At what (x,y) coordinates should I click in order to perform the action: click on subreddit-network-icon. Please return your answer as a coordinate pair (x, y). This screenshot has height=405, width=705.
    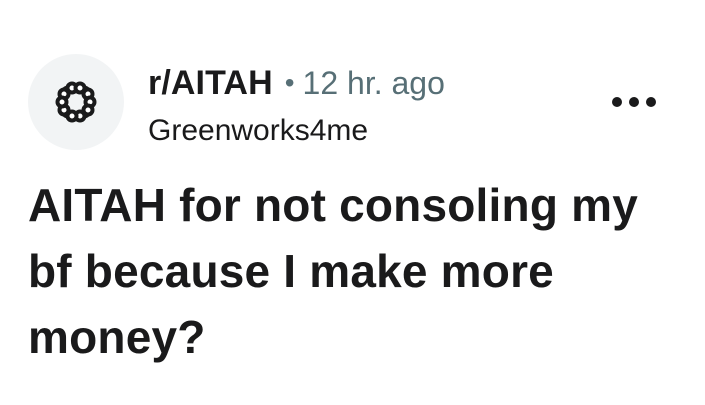
    Looking at the image, I should click on (76, 102).